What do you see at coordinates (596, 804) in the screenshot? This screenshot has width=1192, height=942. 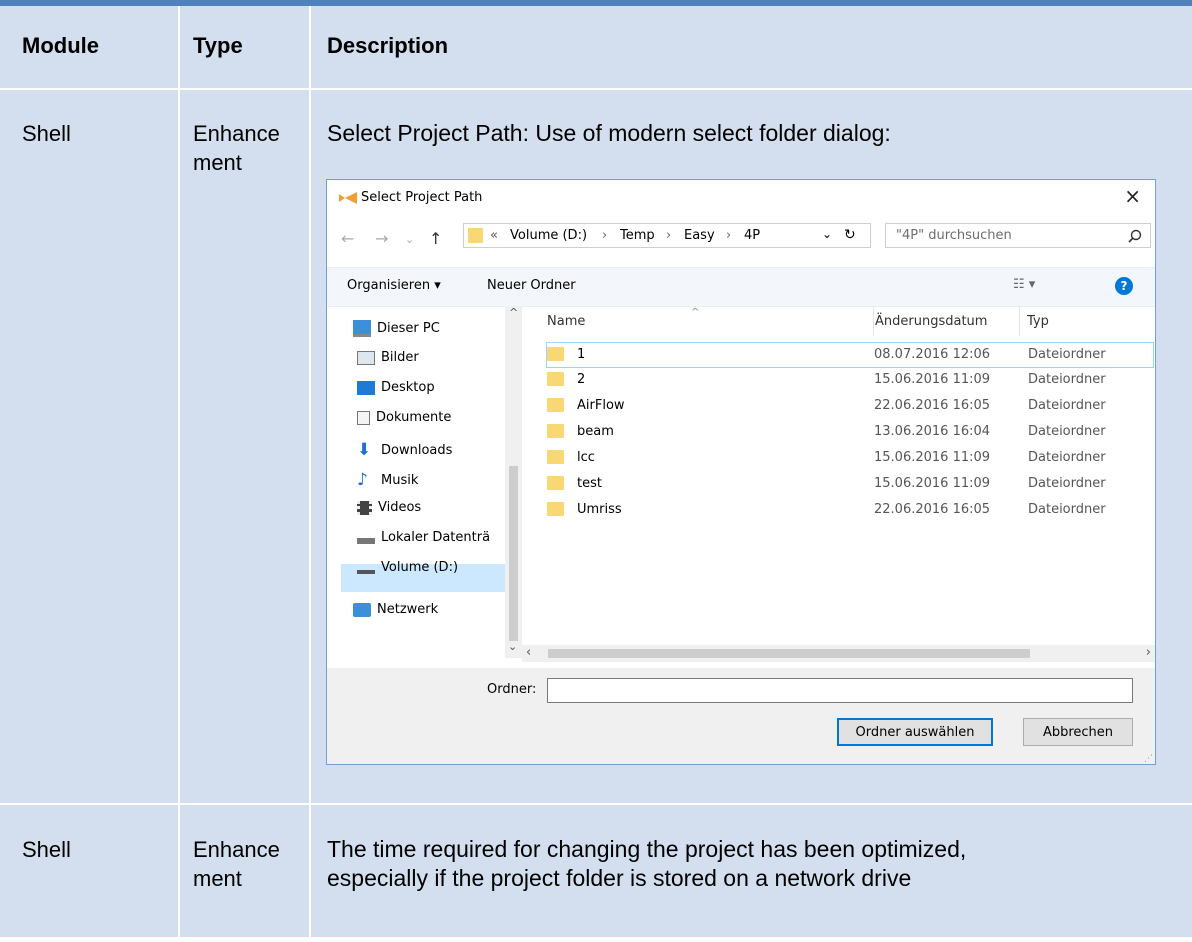 I see `row-divider` at bounding box center [596, 804].